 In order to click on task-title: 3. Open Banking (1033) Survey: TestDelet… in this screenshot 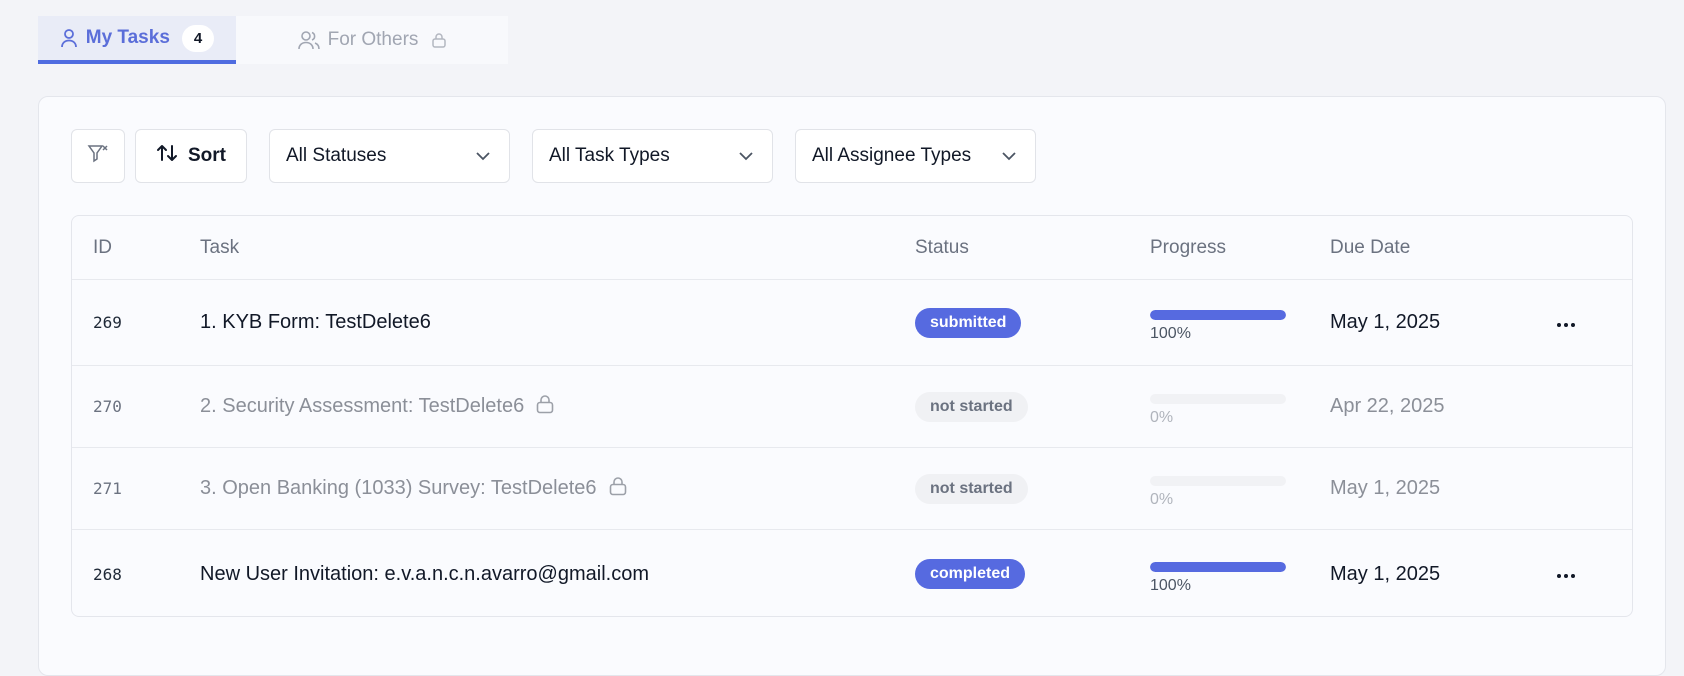, I will do `click(398, 488)`.